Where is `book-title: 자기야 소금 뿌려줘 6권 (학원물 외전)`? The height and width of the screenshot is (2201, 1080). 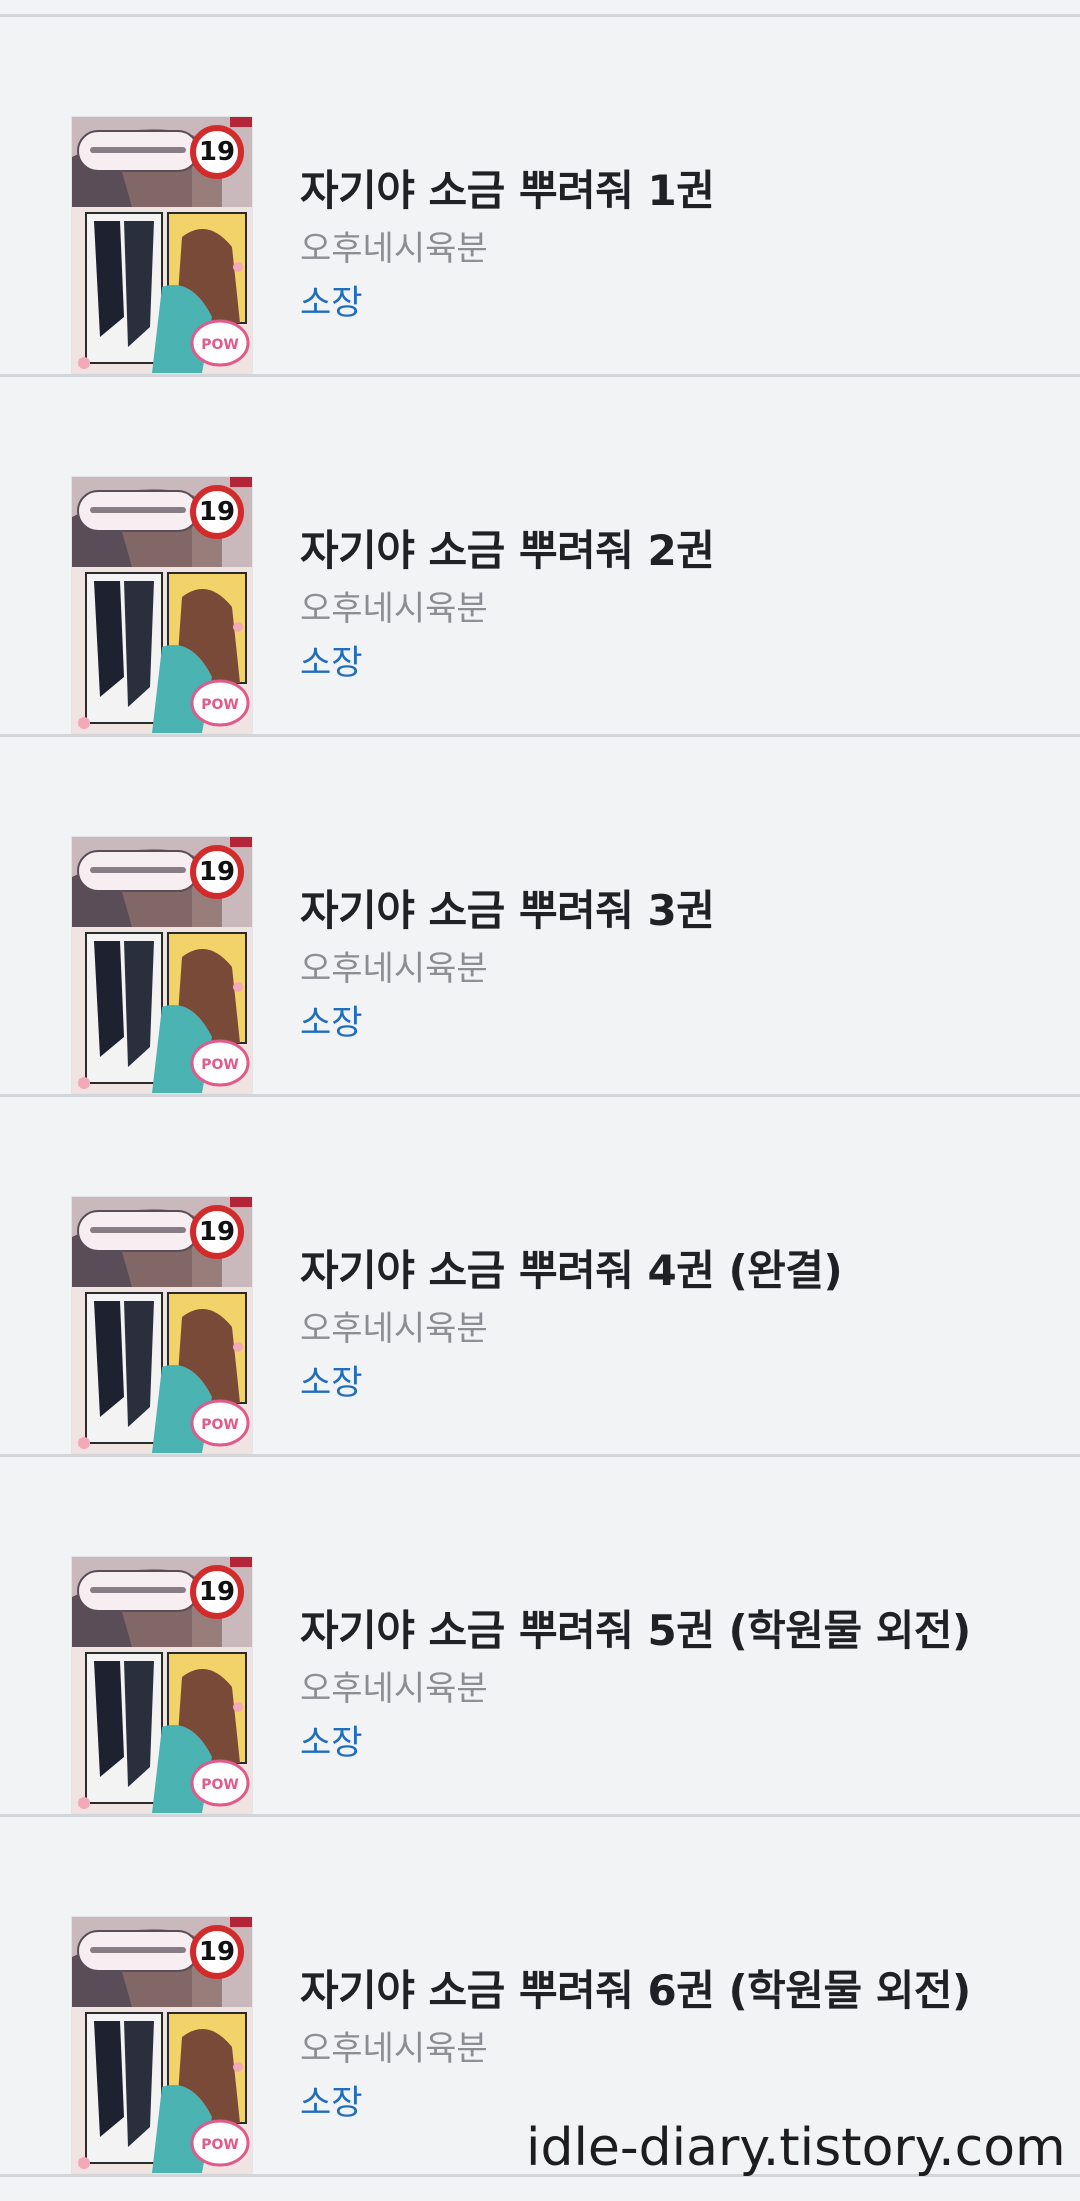 book-title: 자기야 소금 뿌려줘 6권 (학원물 외전) is located at coordinates (635, 1987).